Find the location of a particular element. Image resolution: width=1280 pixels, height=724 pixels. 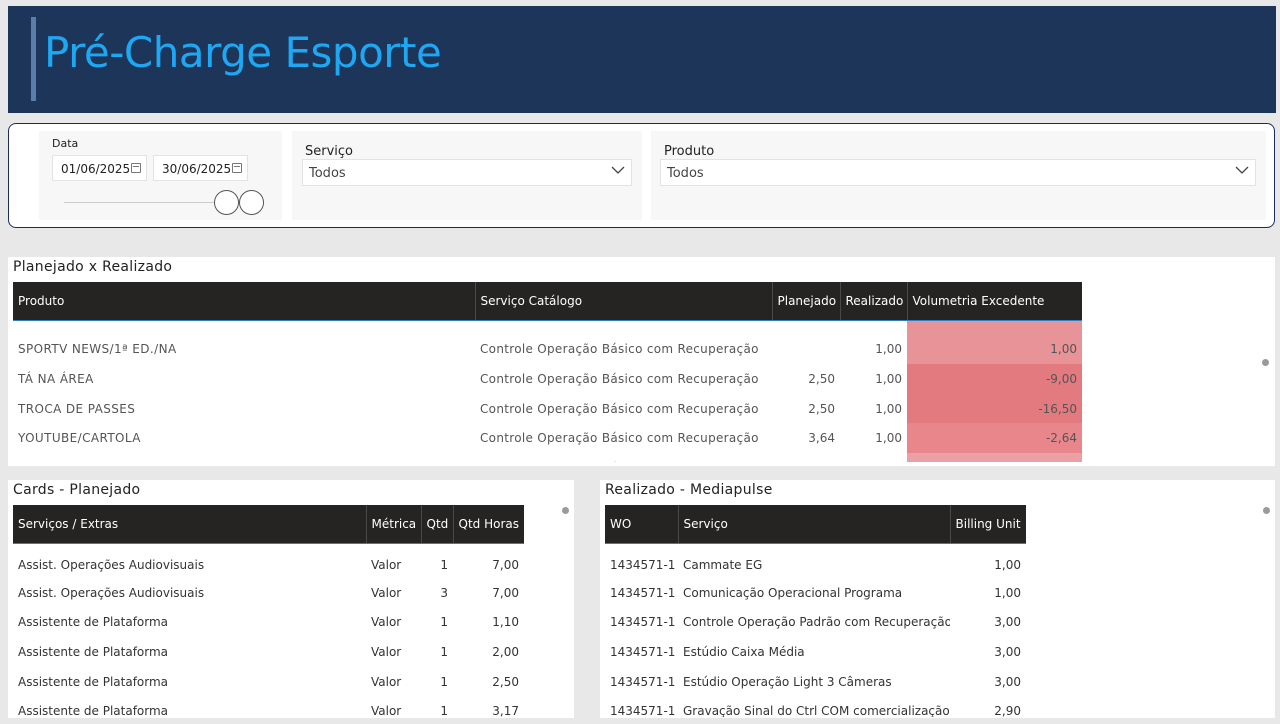

column-header-planejado: Planejado is located at coordinates (805, 301).